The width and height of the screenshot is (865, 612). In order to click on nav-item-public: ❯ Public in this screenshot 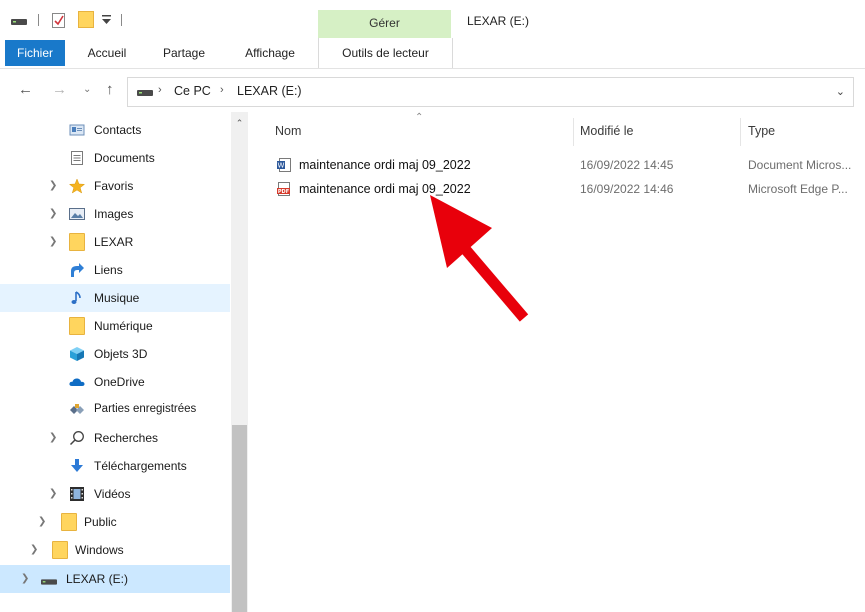, I will do `click(115, 522)`.